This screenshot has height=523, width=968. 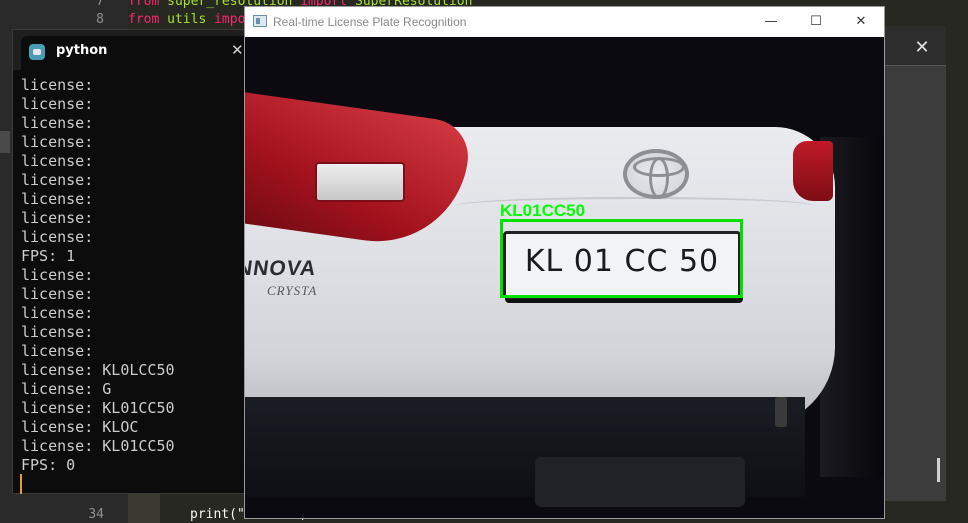 What do you see at coordinates (861, 22) in the screenshot?
I see `close-button: ✕` at bounding box center [861, 22].